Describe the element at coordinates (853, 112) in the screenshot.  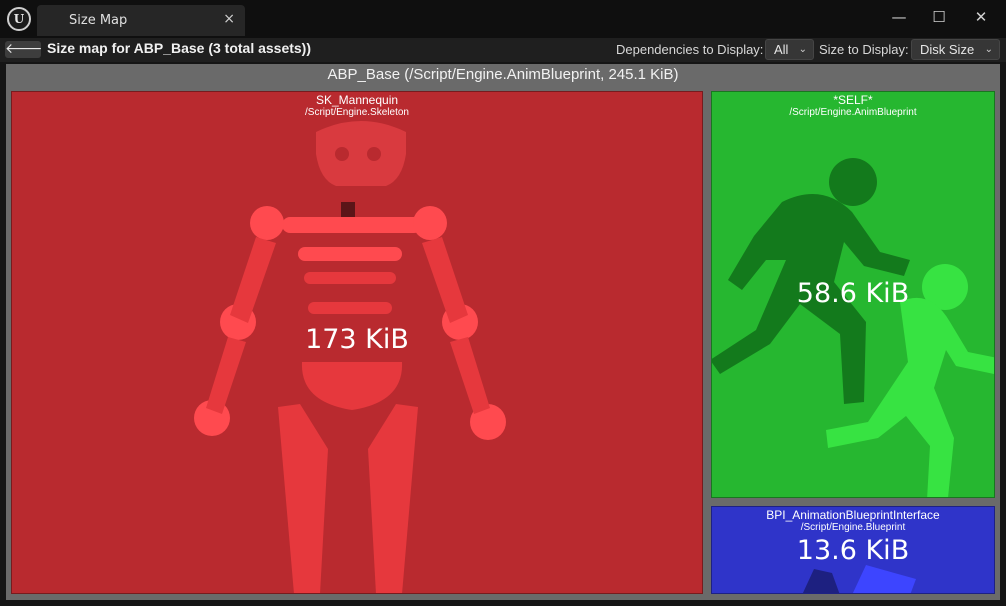
I see `node-type-path: /Script/Engine.AnimBlueprint` at that location.